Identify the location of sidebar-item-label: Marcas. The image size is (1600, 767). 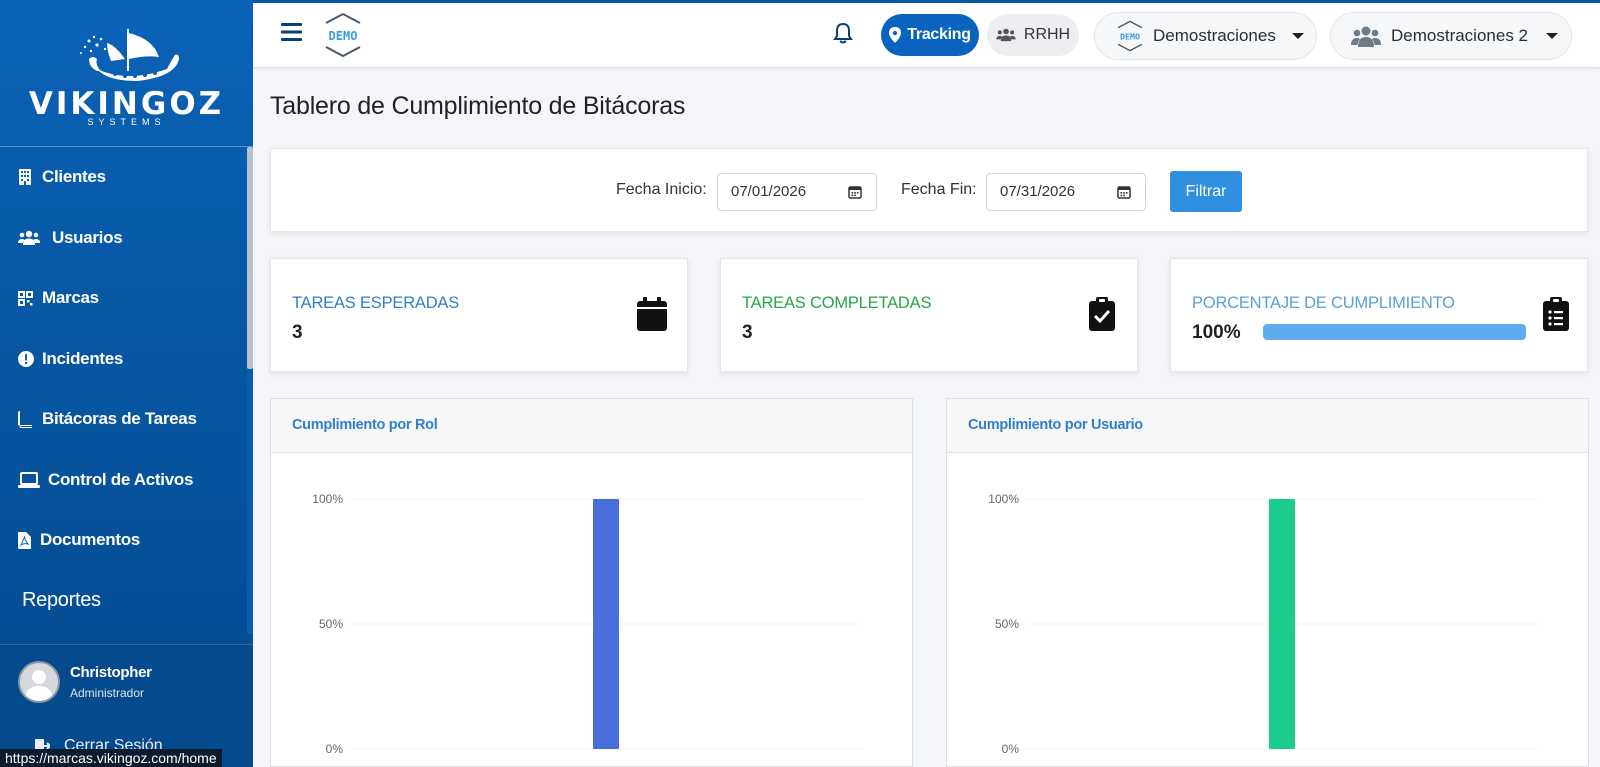
(70, 298).